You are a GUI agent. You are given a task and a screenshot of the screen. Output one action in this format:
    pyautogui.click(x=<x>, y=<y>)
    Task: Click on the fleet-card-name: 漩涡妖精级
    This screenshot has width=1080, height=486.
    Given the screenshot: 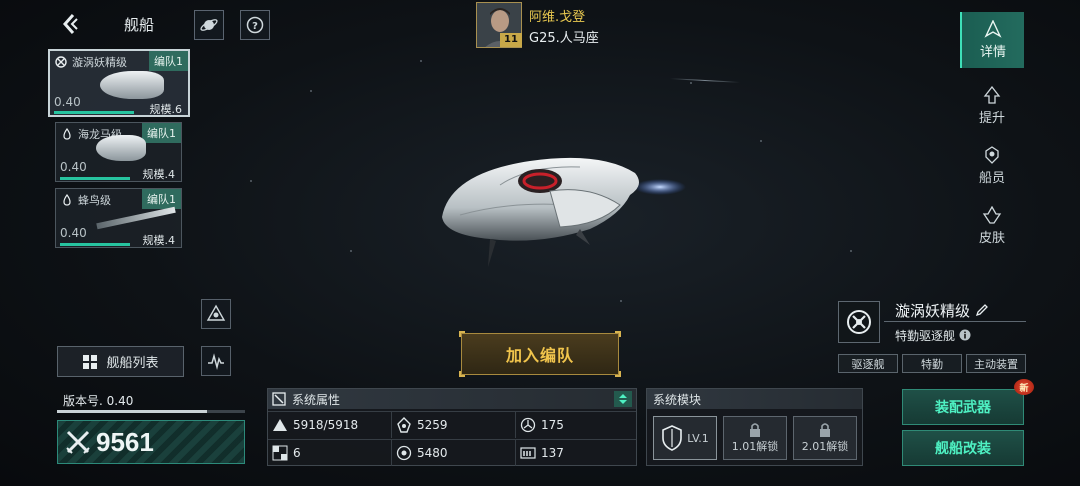 What is the action you would take?
    pyautogui.click(x=99, y=62)
    